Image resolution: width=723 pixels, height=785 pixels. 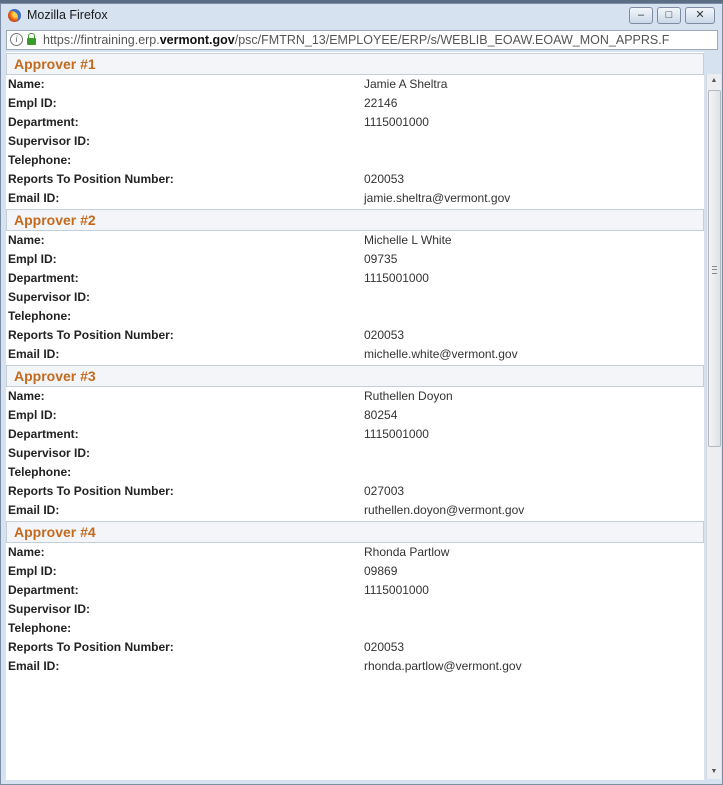 I want to click on title-bar: Mozilla Firefox – □ ✕, so click(x=361, y=16).